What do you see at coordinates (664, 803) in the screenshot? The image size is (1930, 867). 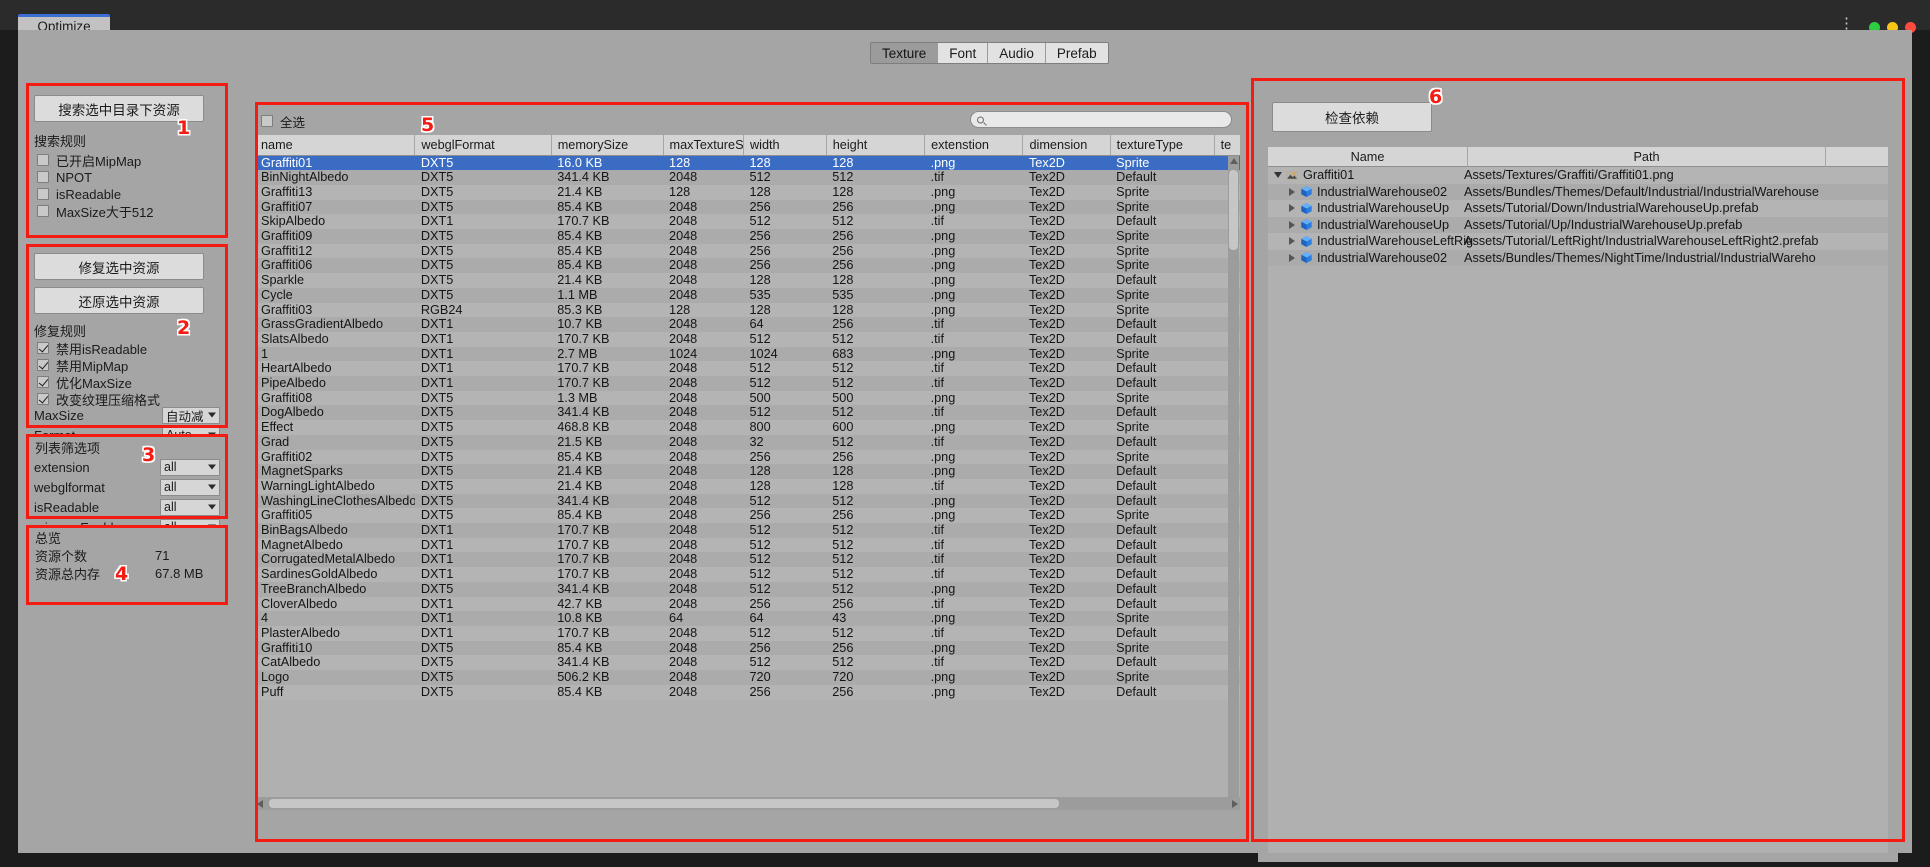 I see `horizontal-scroll-thumb` at bounding box center [664, 803].